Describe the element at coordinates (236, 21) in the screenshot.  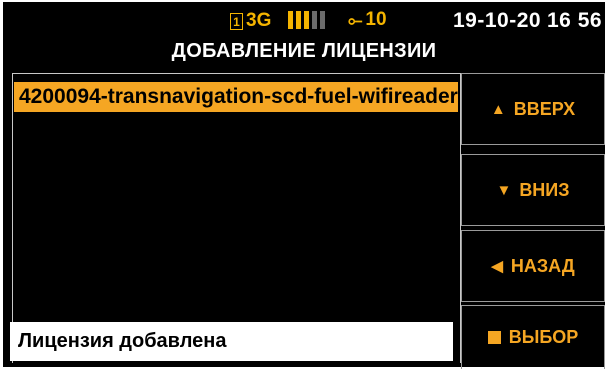
I see `sim-slot-icon: 1` at that location.